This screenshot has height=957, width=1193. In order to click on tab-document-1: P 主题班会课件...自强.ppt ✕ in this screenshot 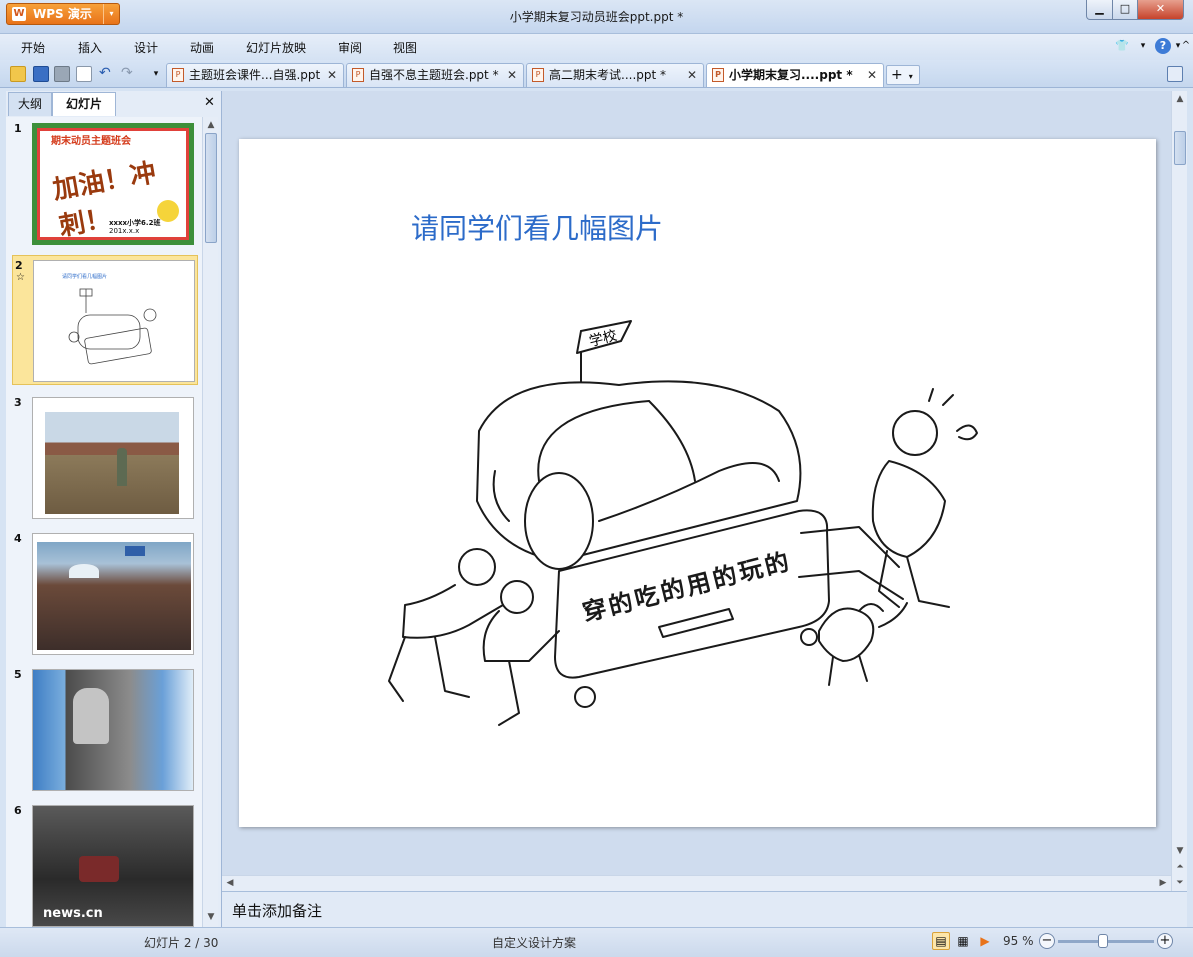, I will do `click(255, 75)`.